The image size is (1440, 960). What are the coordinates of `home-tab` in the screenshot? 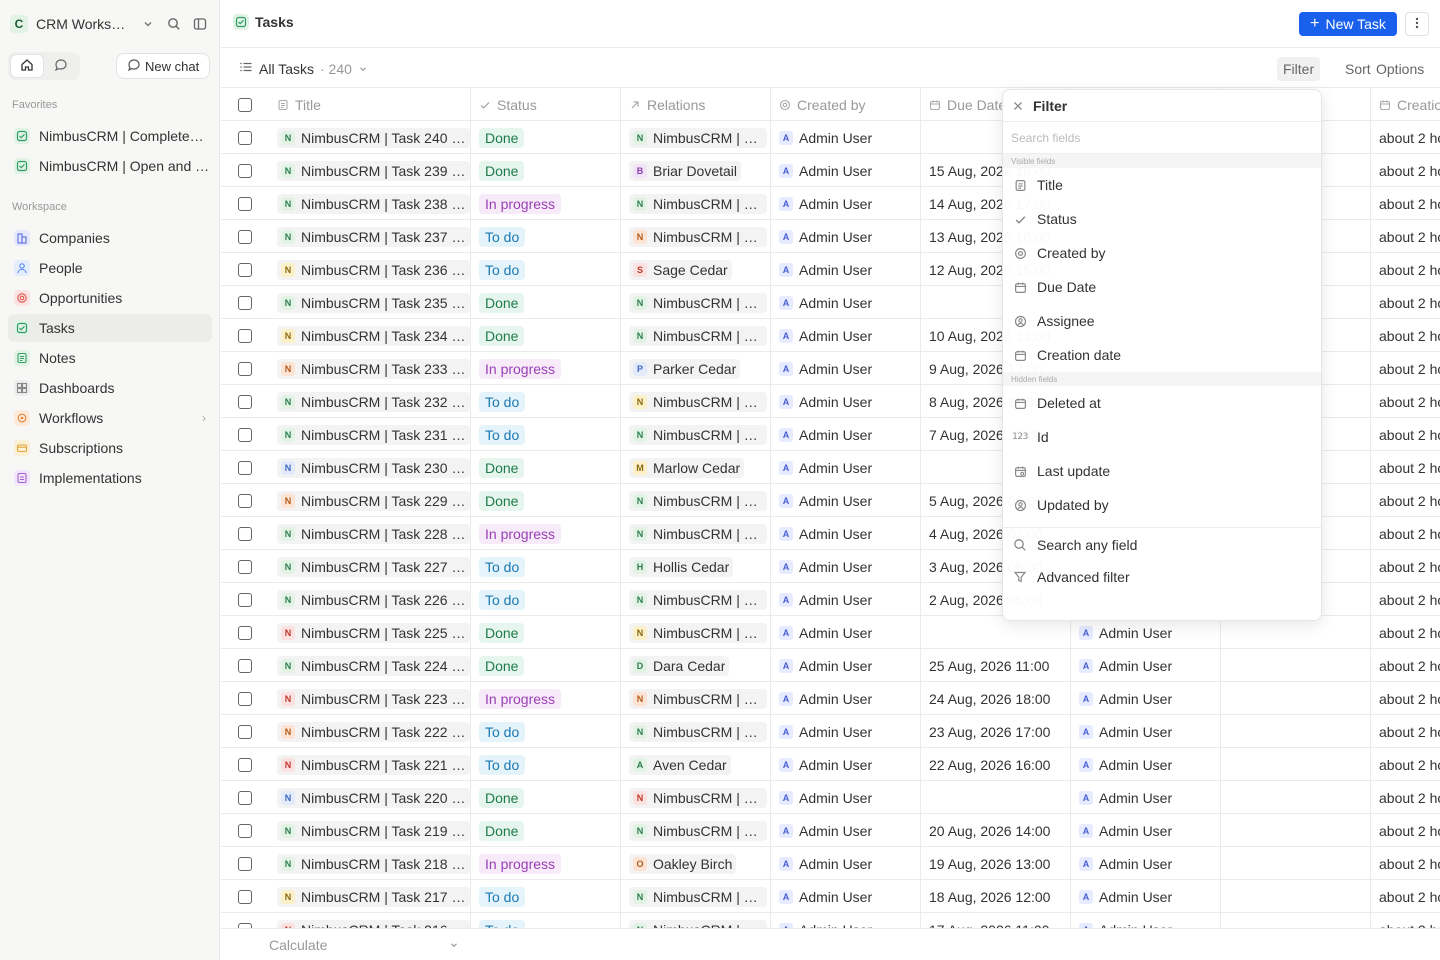 It's located at (27, 66).